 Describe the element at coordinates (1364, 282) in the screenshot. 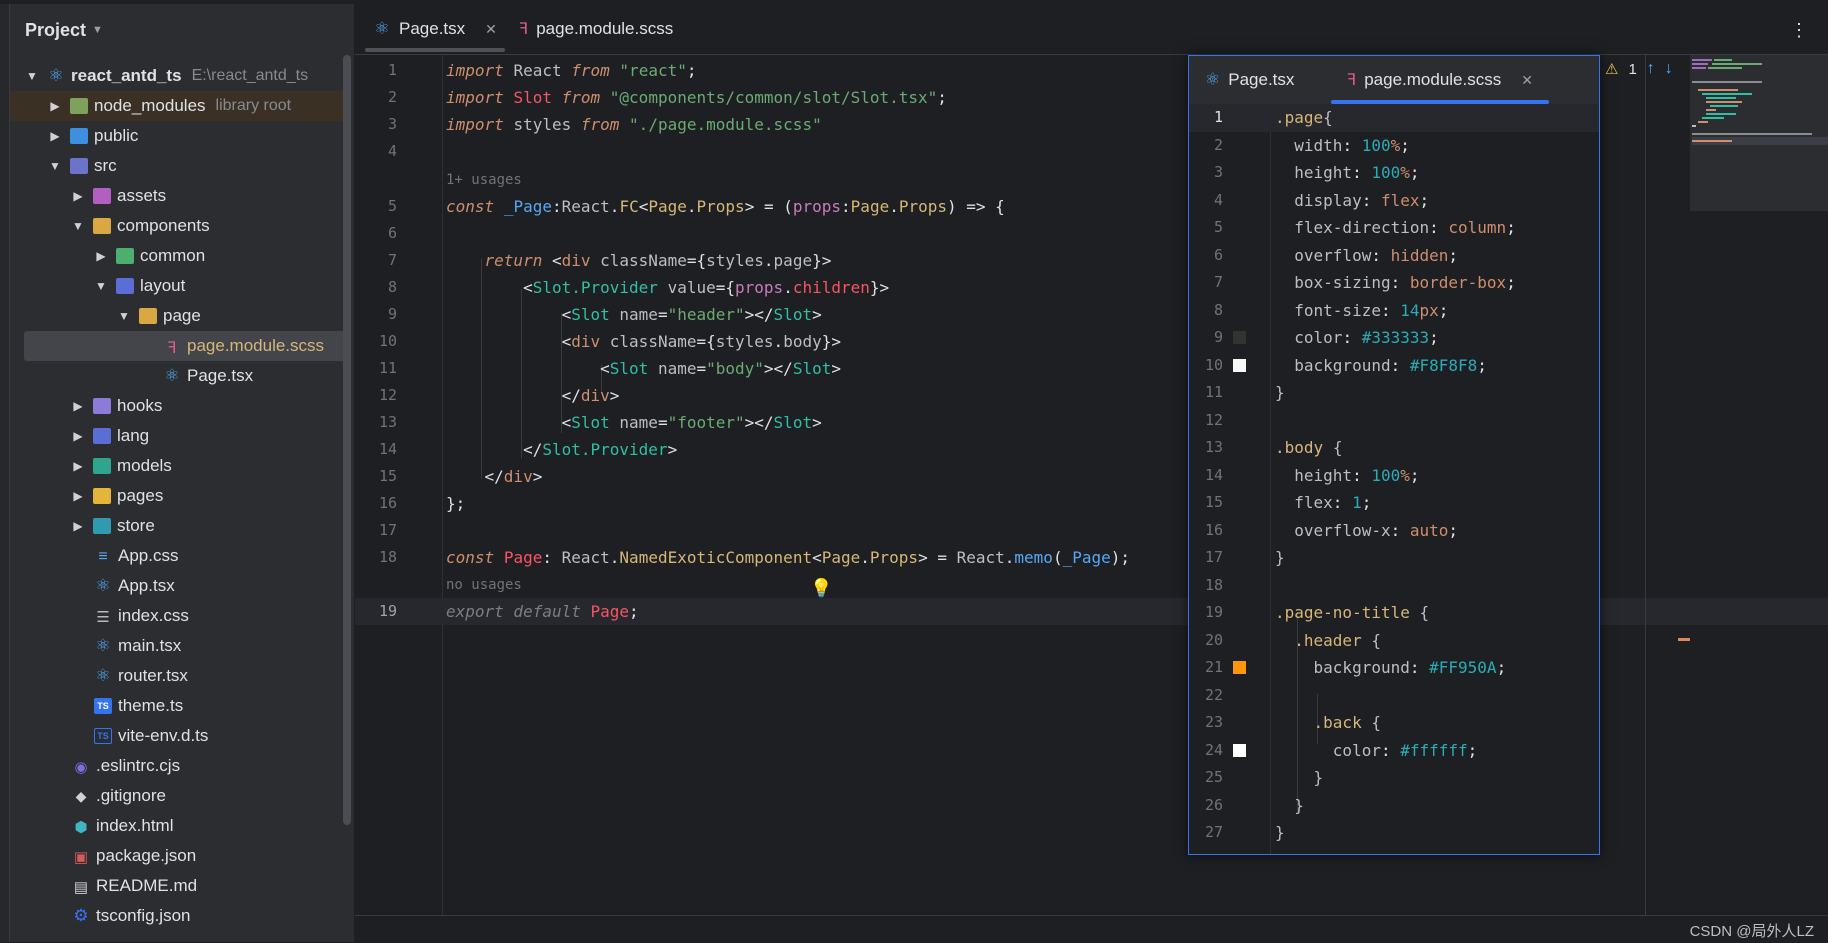

I see `code-line: 7 box-sizing: border-box;` at that location.